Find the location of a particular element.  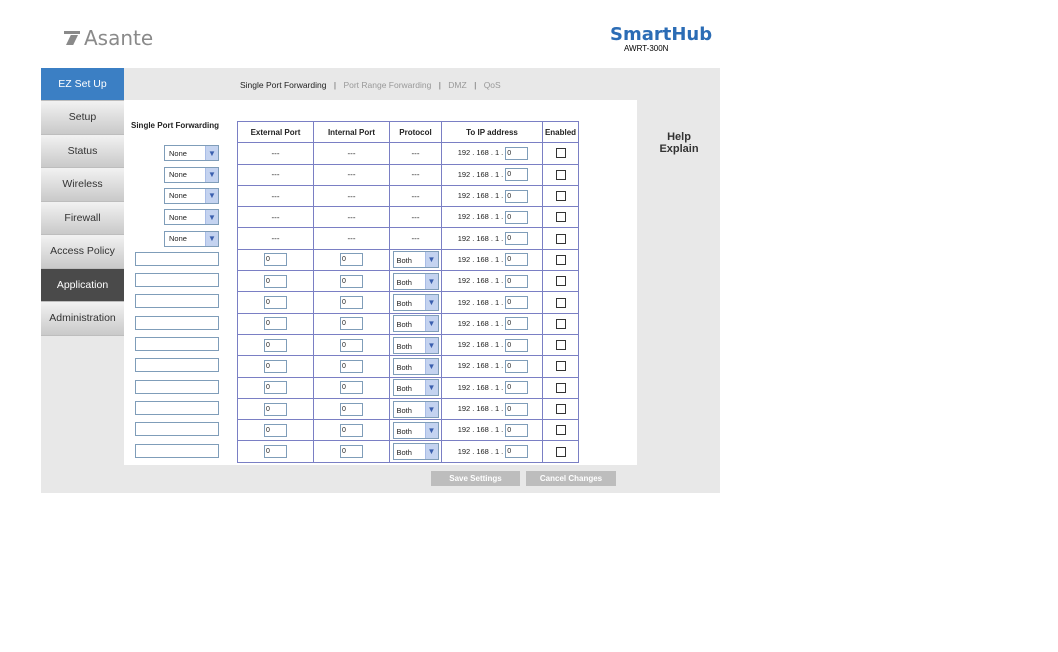

cancel-changes-button: Cancel Changes is located at coordinates (571, 478).